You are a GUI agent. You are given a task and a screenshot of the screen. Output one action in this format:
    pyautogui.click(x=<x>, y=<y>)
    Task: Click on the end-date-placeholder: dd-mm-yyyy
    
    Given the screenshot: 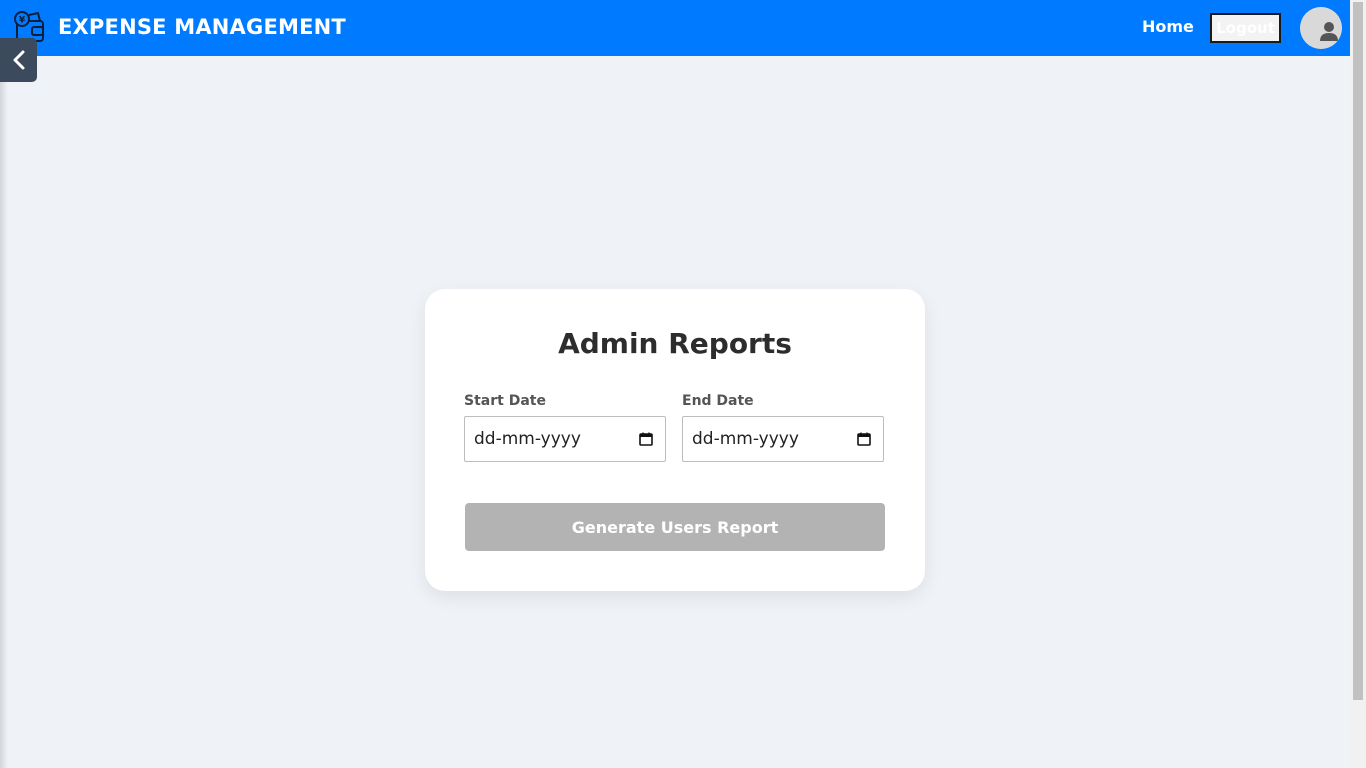 What is the action you would take?
    pyautogui.click(x=745, y=439)
    